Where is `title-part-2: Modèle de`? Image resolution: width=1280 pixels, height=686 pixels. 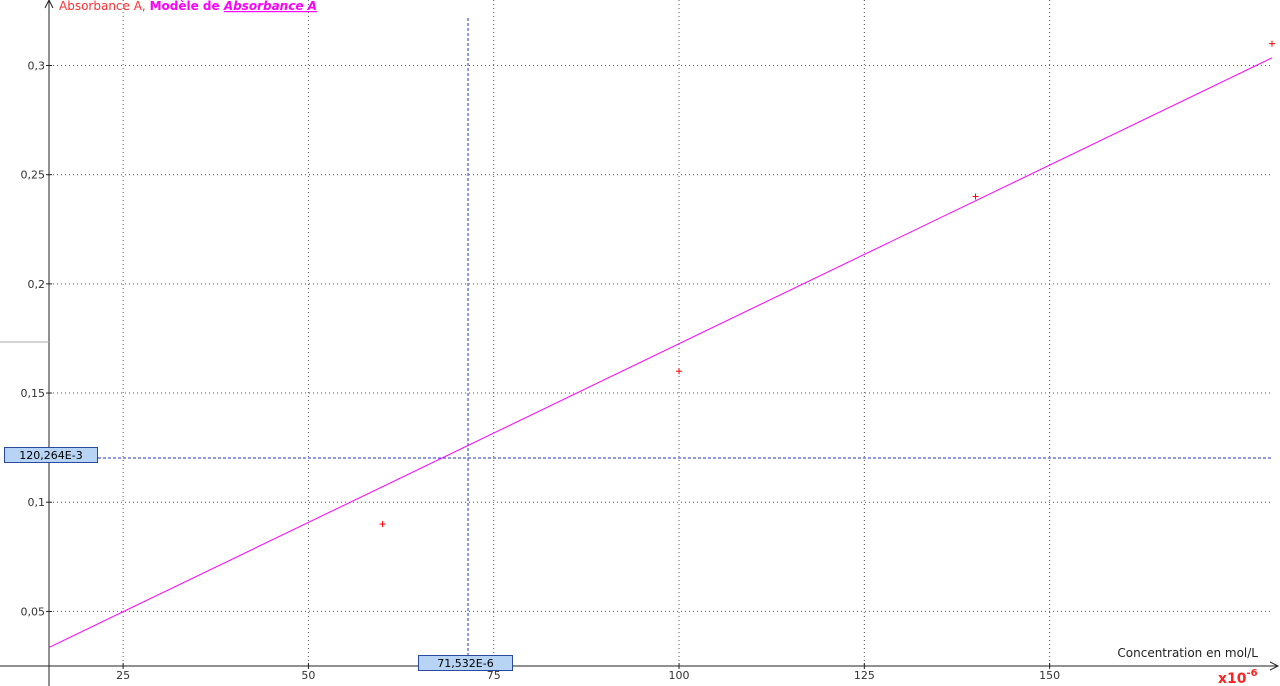 title-part-2: Modèle de is located at coordinates (187, 6).